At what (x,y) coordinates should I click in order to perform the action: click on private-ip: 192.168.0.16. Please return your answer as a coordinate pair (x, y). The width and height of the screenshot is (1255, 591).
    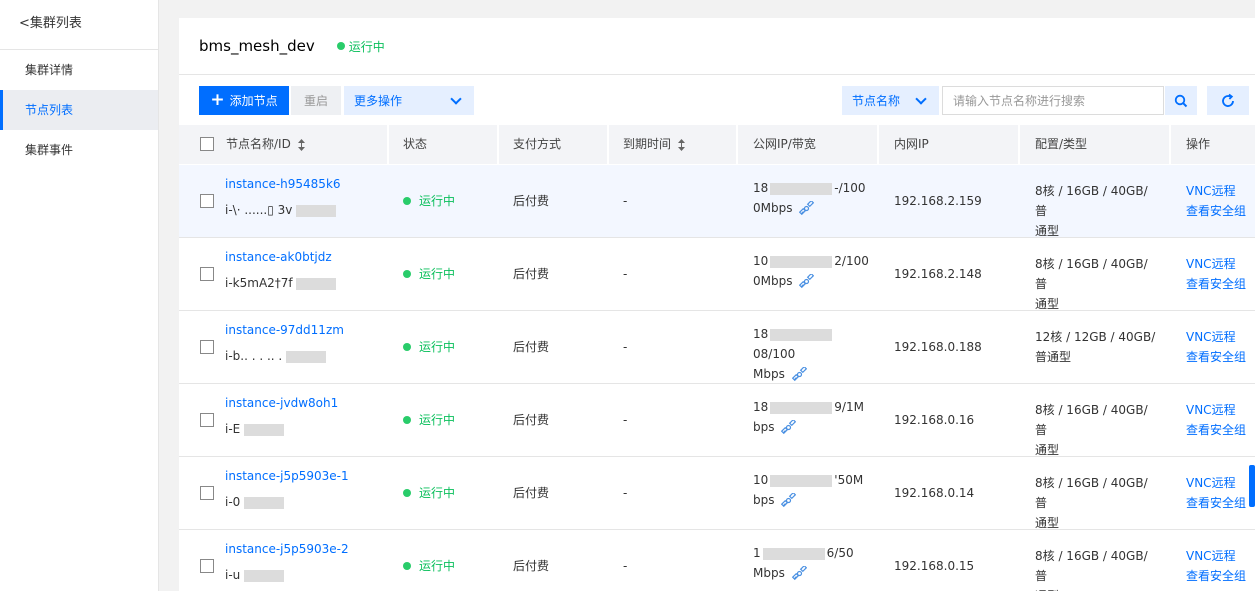
    Looking at the image, I should click on (934, 420).